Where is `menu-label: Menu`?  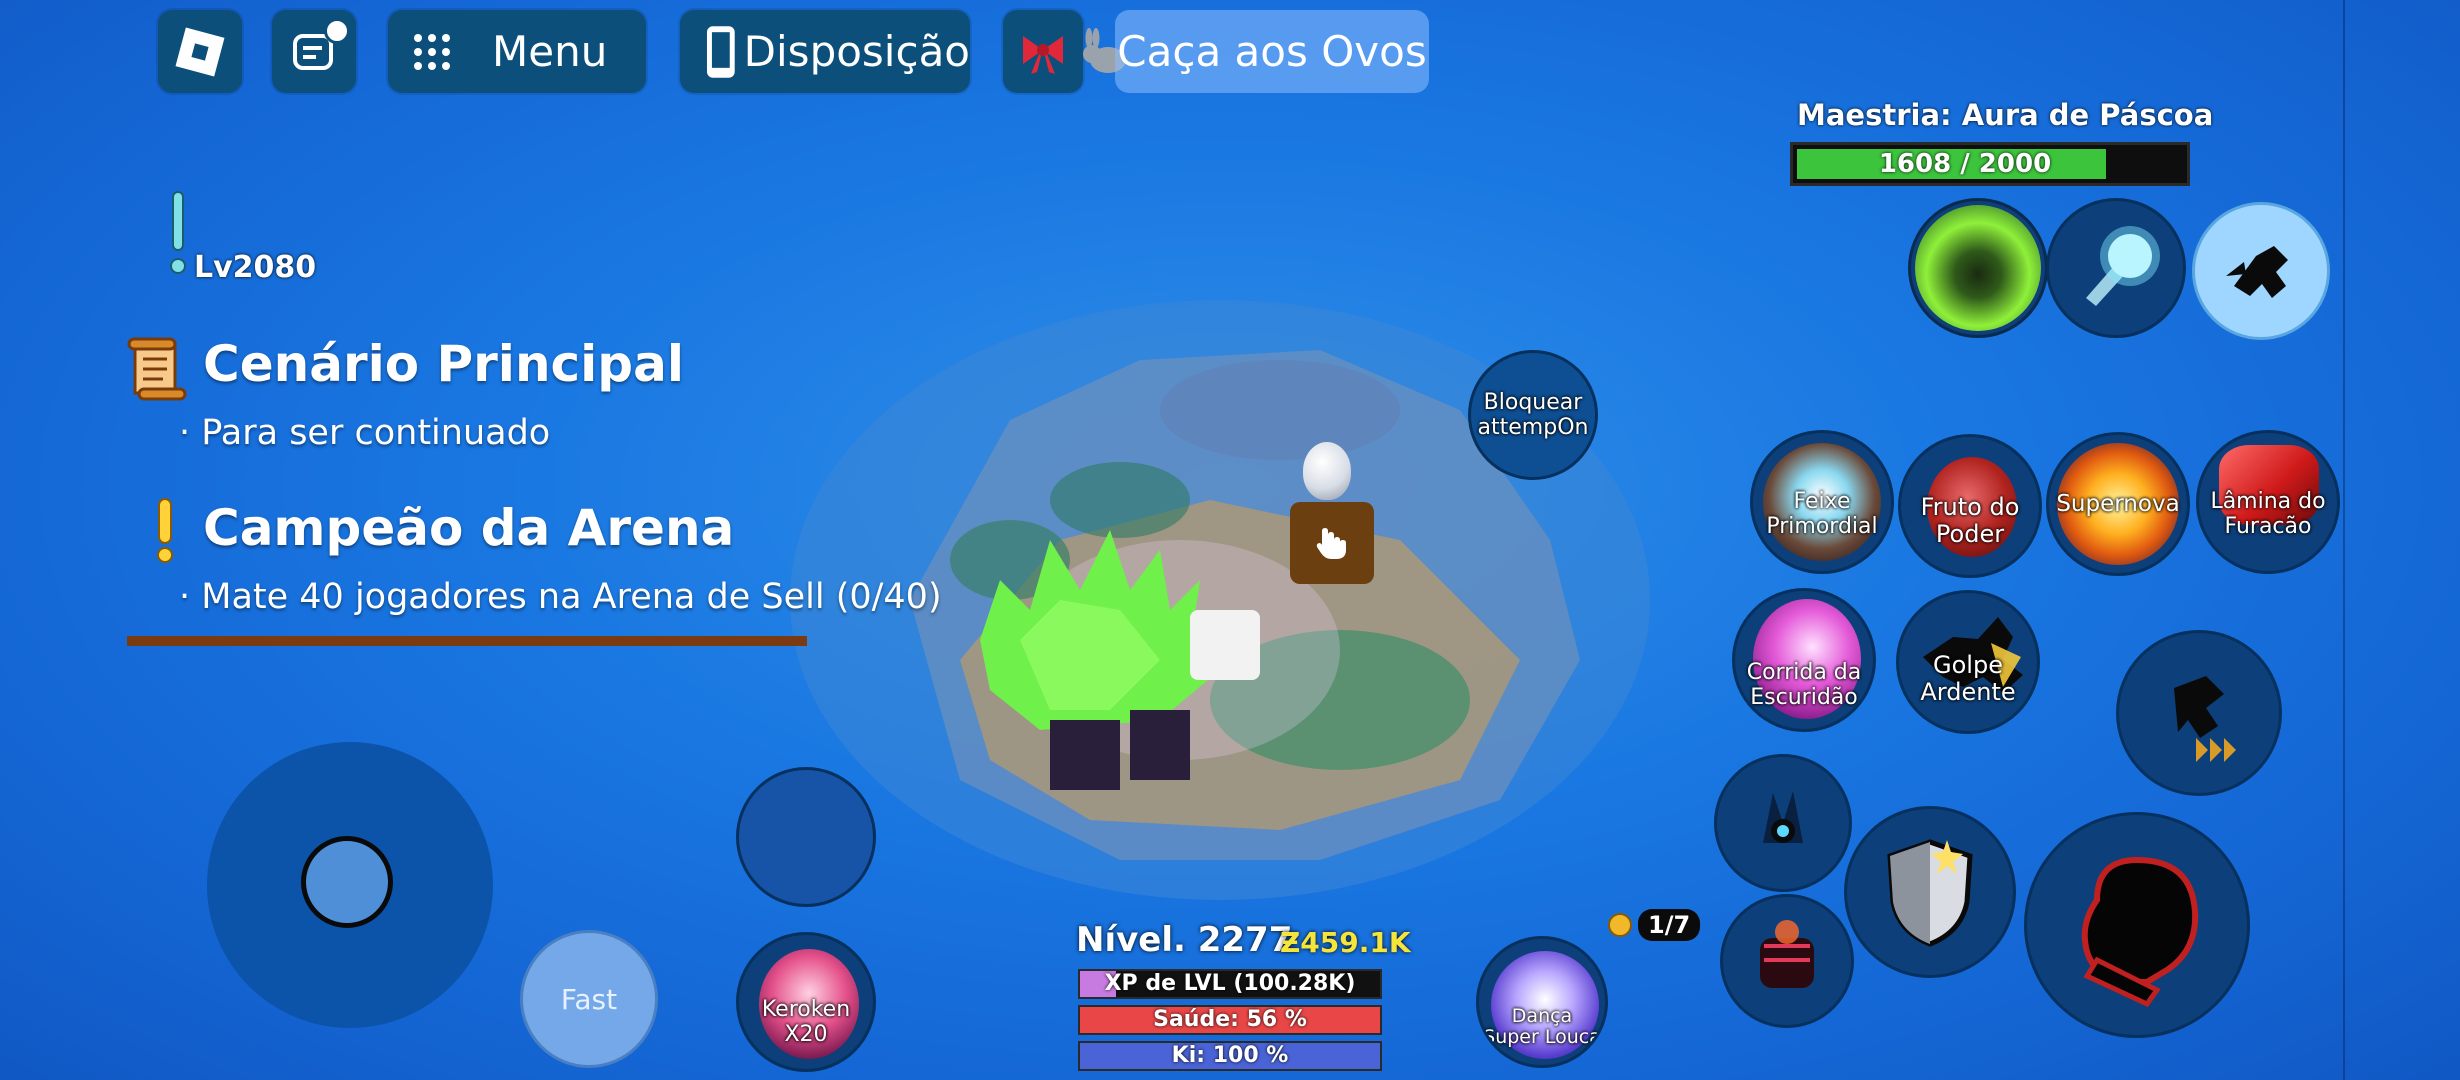
menu-label: Menu is located at coordinates (550, 51).